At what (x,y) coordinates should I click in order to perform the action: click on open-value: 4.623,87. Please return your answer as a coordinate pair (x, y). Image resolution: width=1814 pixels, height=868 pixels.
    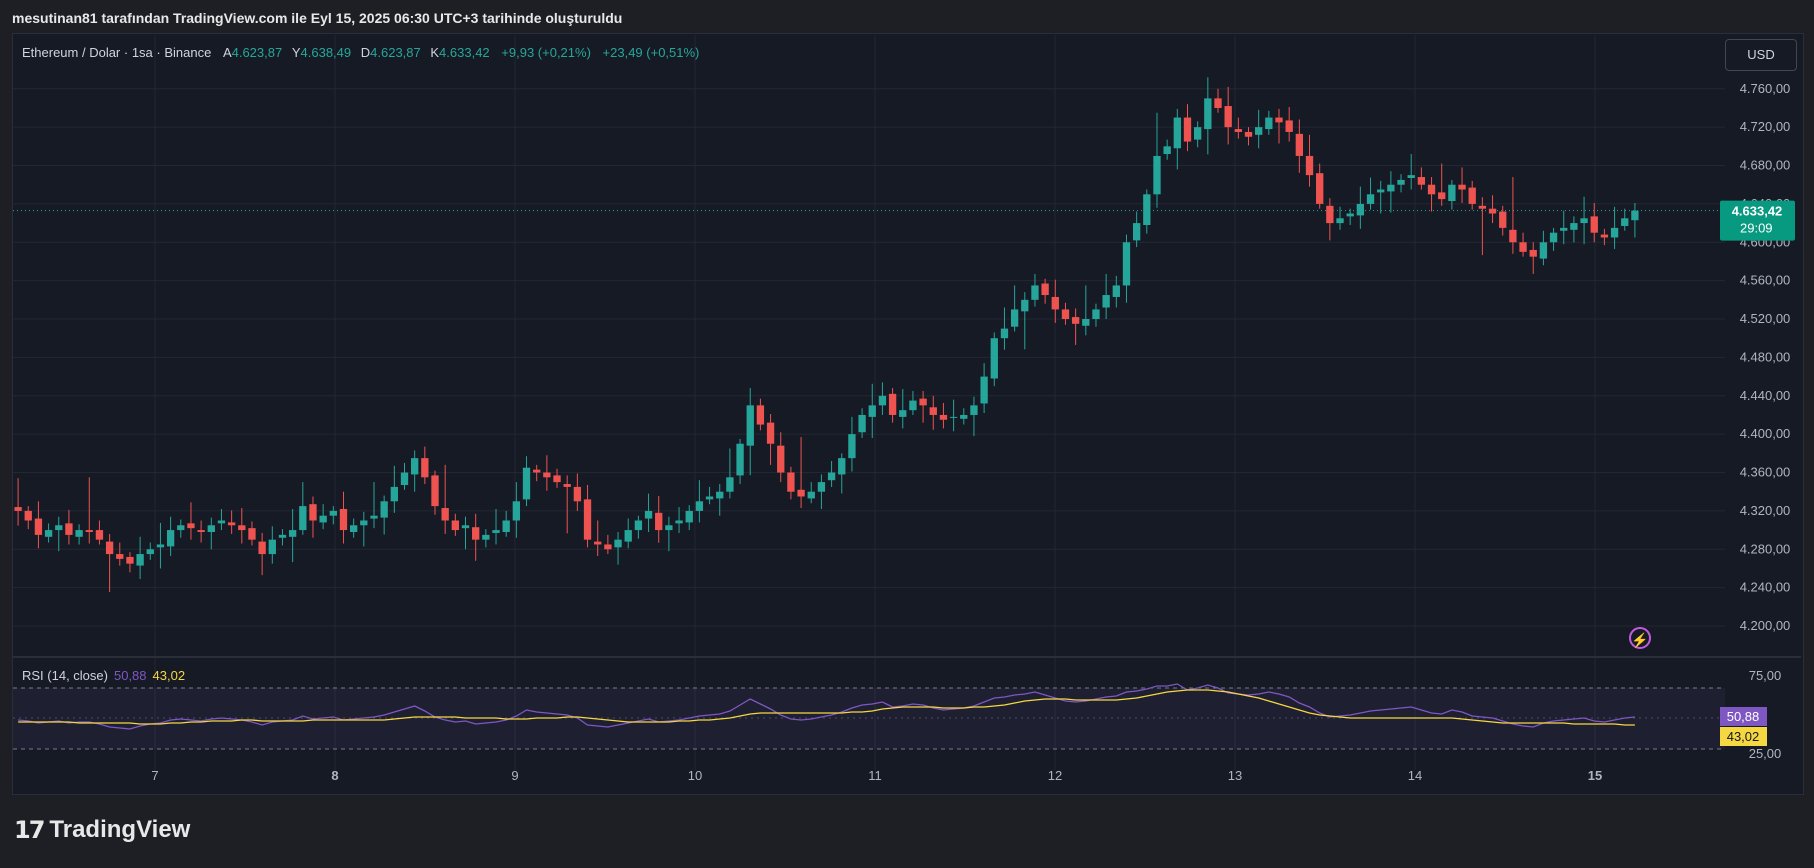
    Looking at the image, I should click on (257, 52).